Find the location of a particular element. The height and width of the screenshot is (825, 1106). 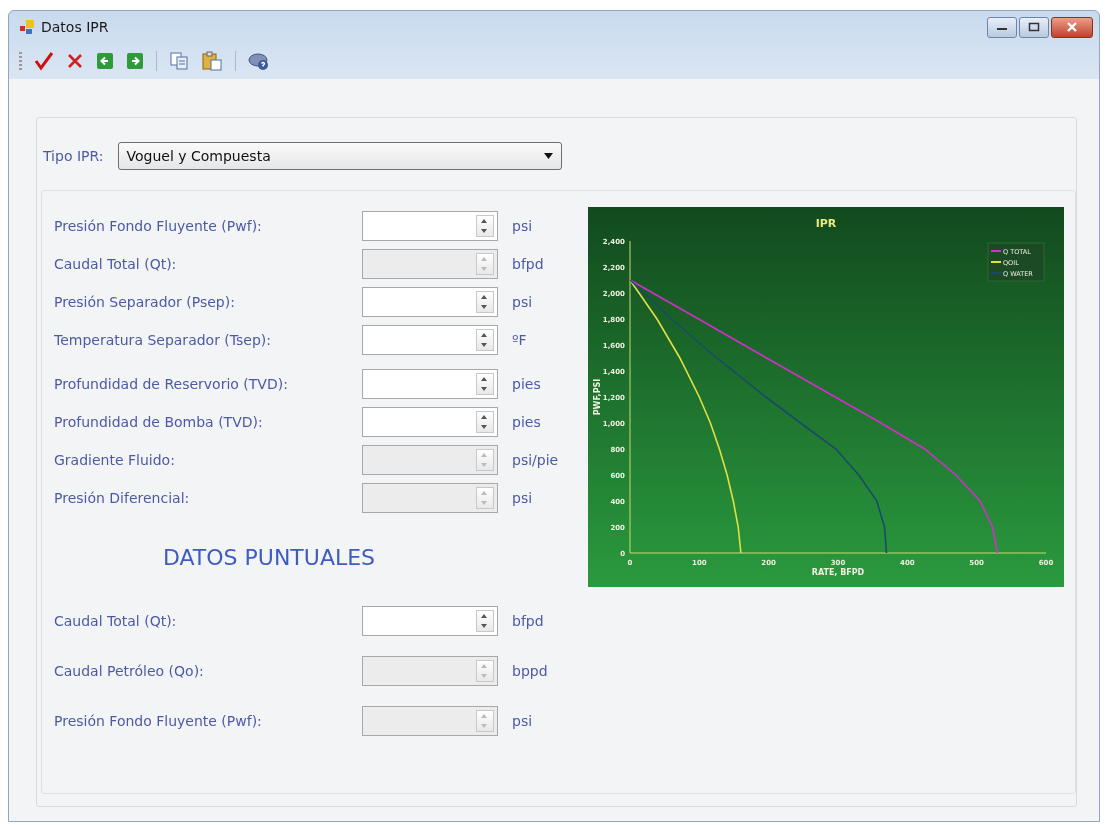

maximize-icon is located at coordinates (1034, 27).